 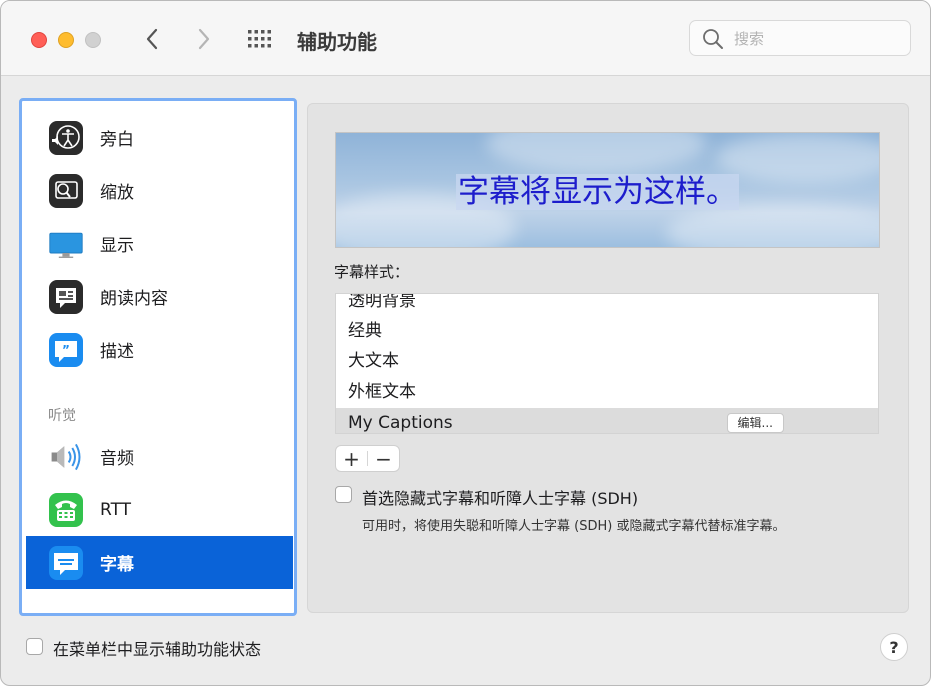 I want to click on sdh-description: 可用时，将使用失聪和听障人士字幕 (SDH) 或隐藏式字幕代替标准字幕。, so click(x=574, y=526).